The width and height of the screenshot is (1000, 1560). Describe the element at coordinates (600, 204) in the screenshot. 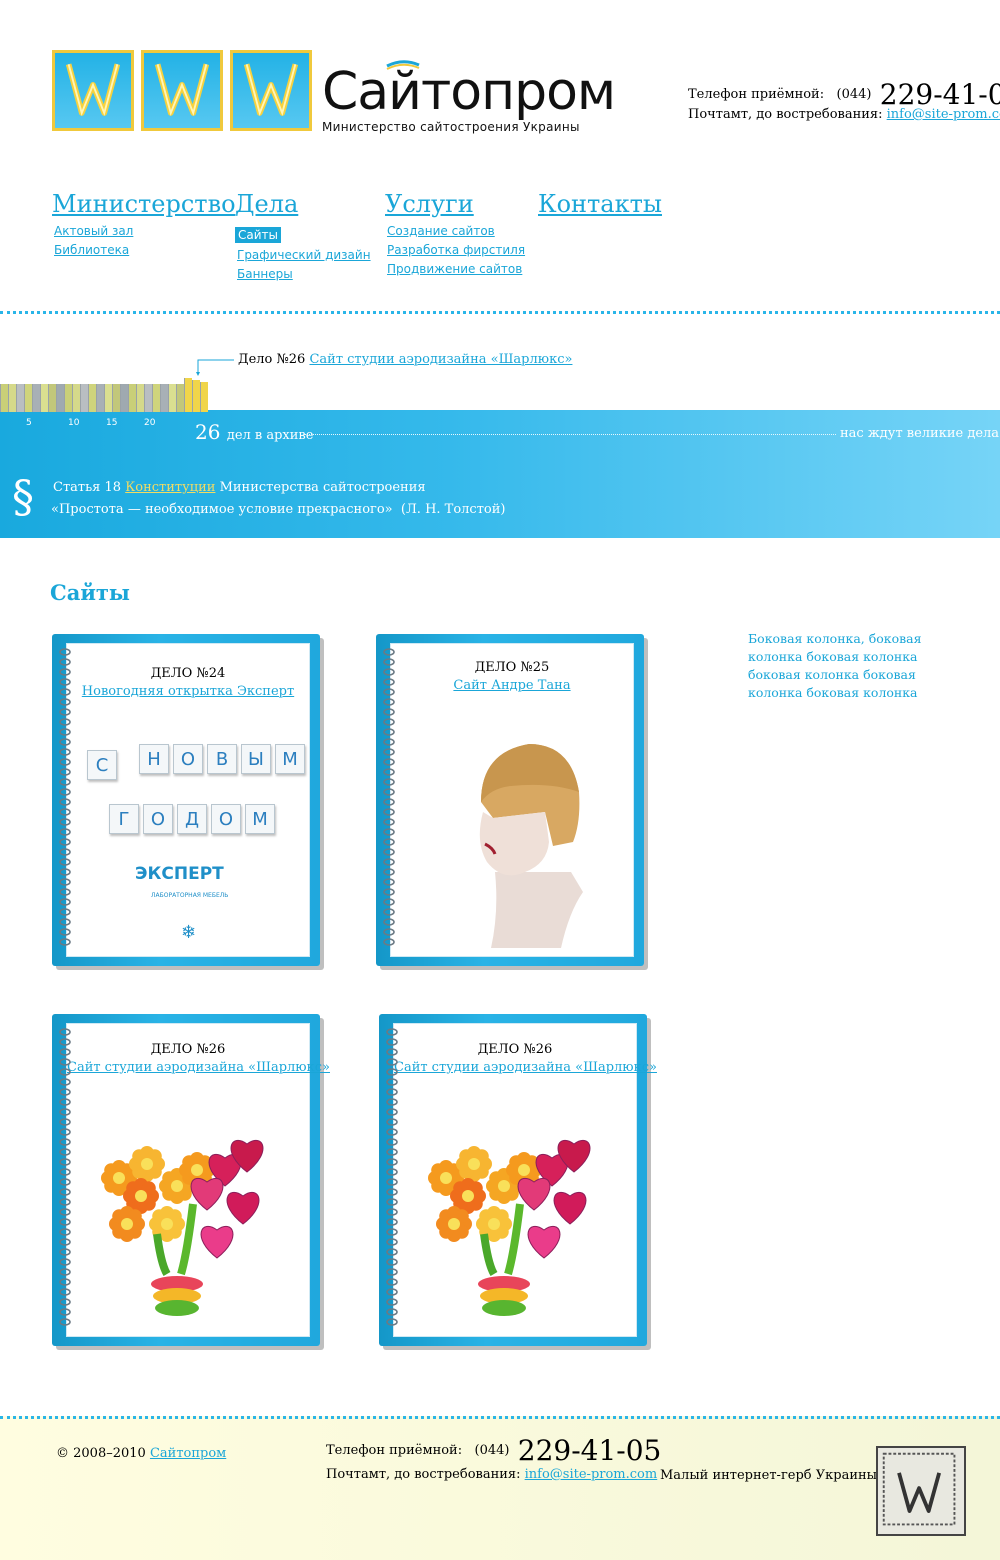

I see `nav-title-contacts: Контакты` at that location.